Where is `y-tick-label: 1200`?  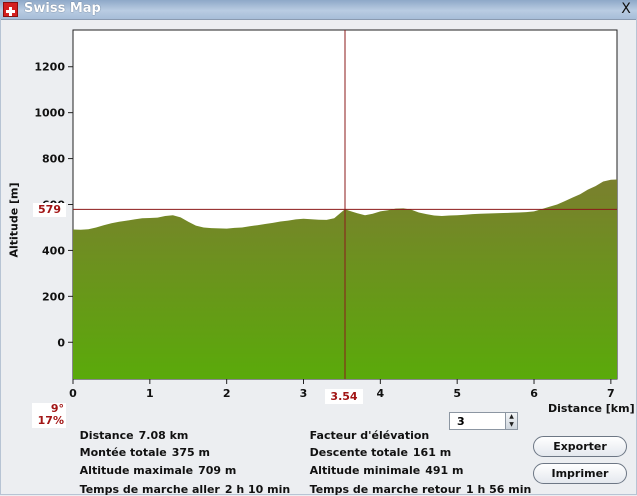
y-tick-label: 1200 is located at coordinates (49, 67).